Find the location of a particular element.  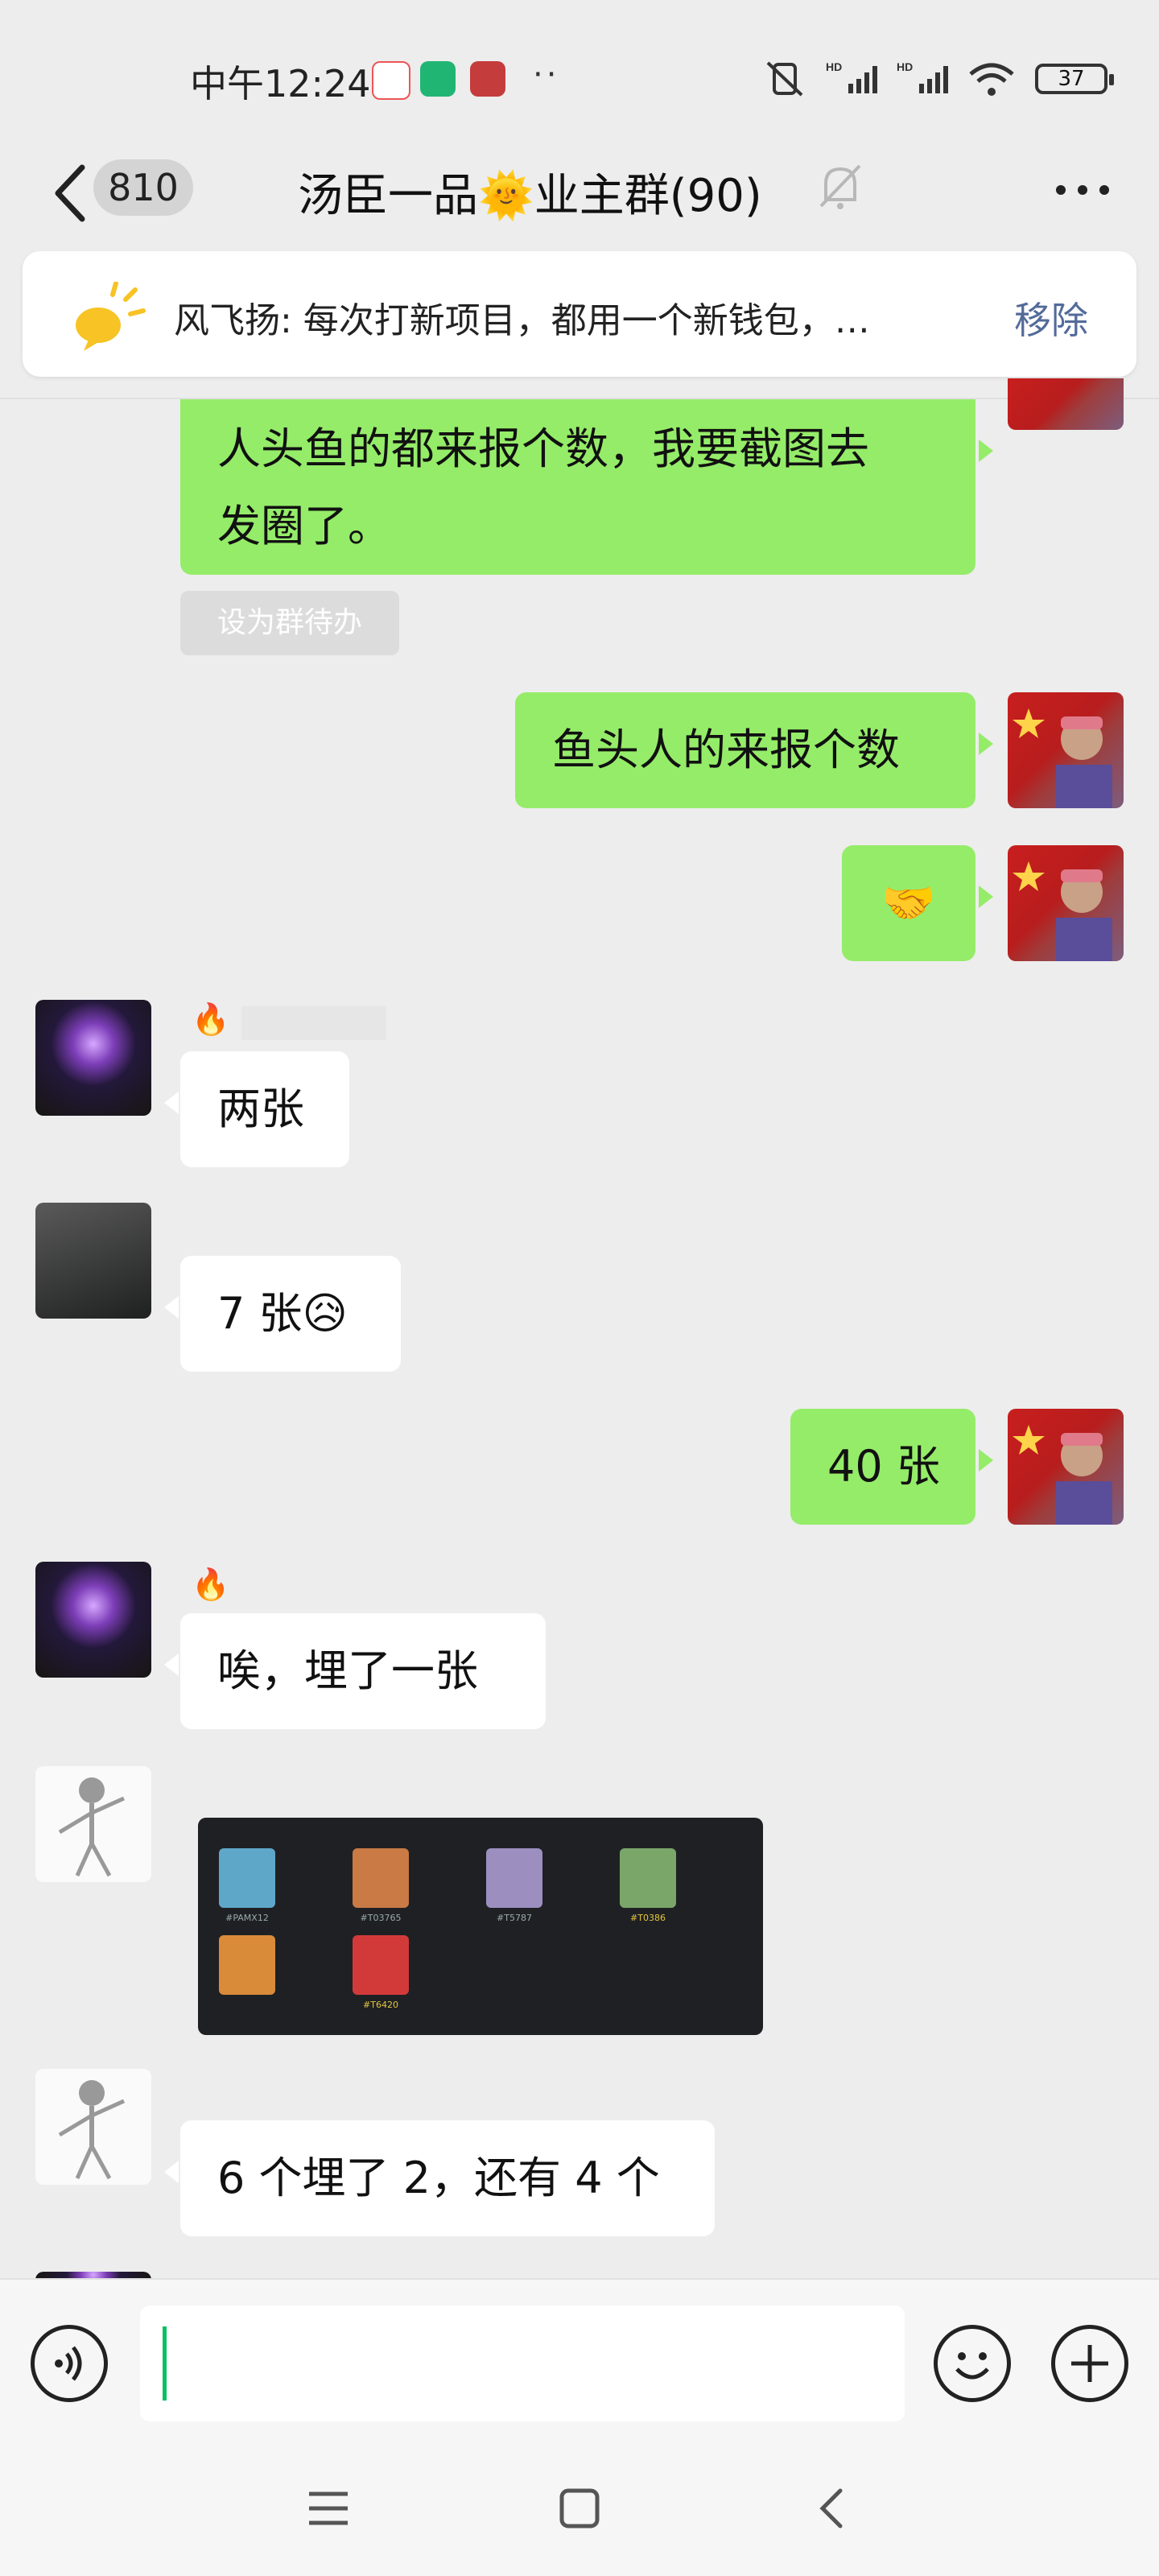

nft-label: #T0386 is located at coordinates (648, 1918).